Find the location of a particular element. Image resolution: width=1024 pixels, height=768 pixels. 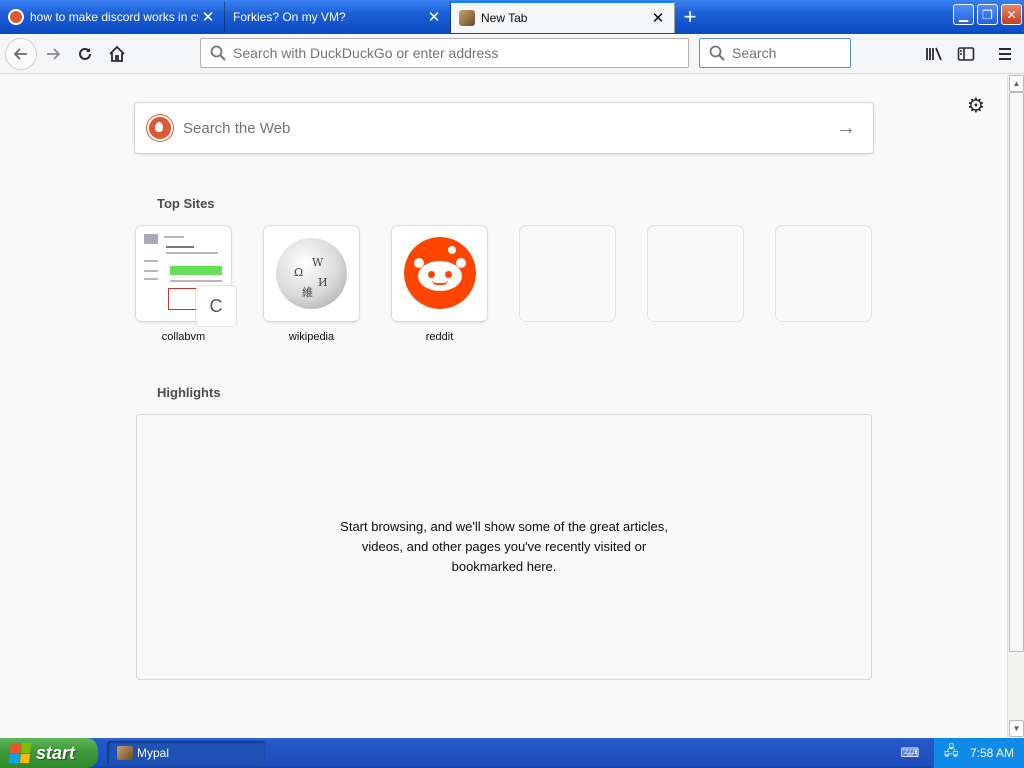

reload-button is located at coordinates (85, 54).